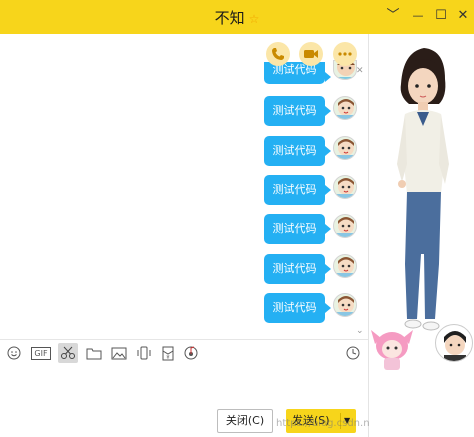 The image size is (474, 437). What do you see at coordinates (278, 54) in the screenshot?
I see `phone-icon` at bounding box center [278, 54].